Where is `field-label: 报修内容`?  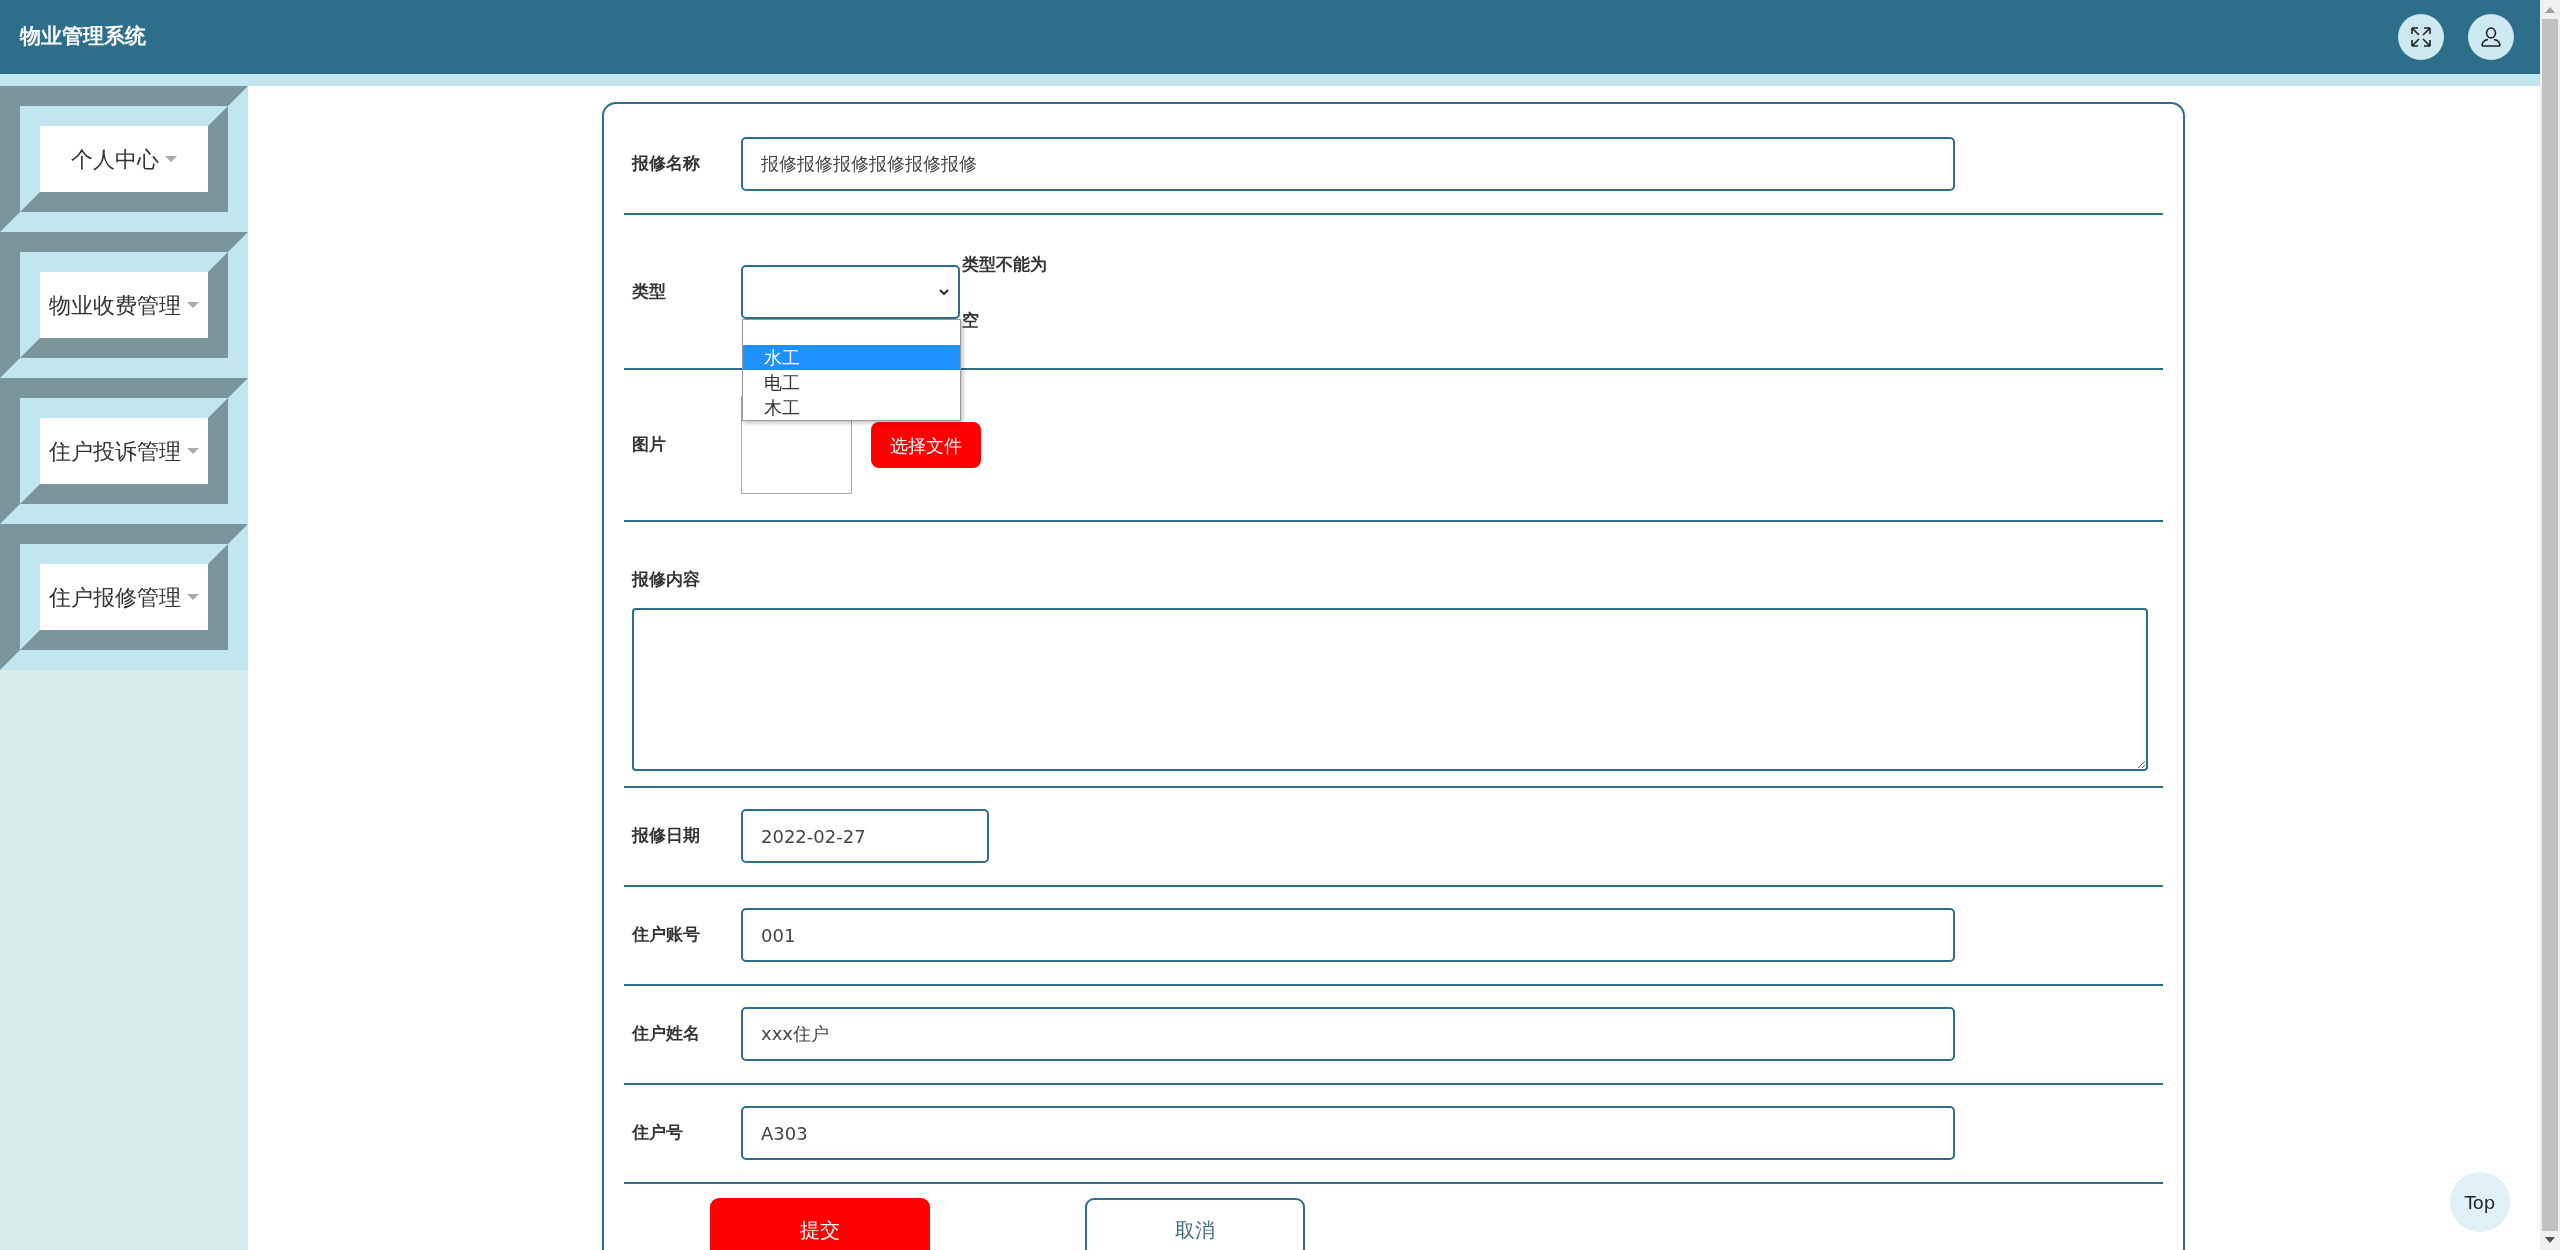 field-label: 报修内容 is located at coordinates (666, 579).